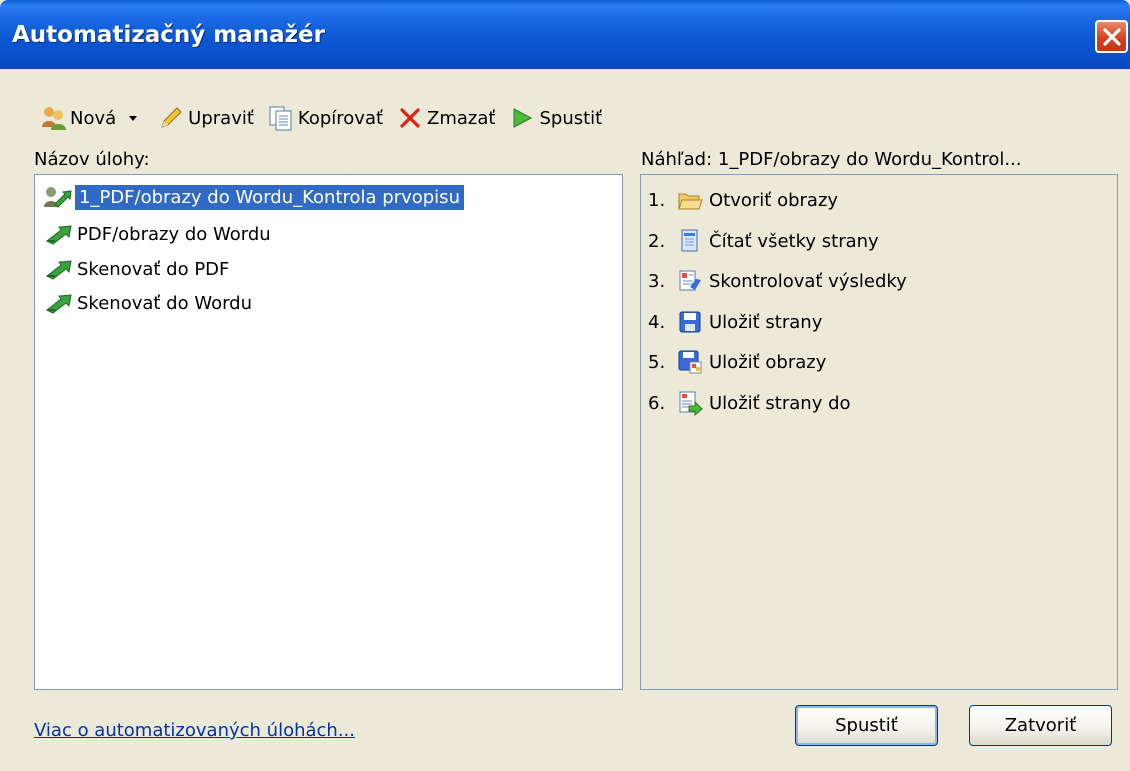  What do you see at coordinates (93, 118) in the screenshot?
I see `new-task-label: Nová` at bounding box center [93, 118].